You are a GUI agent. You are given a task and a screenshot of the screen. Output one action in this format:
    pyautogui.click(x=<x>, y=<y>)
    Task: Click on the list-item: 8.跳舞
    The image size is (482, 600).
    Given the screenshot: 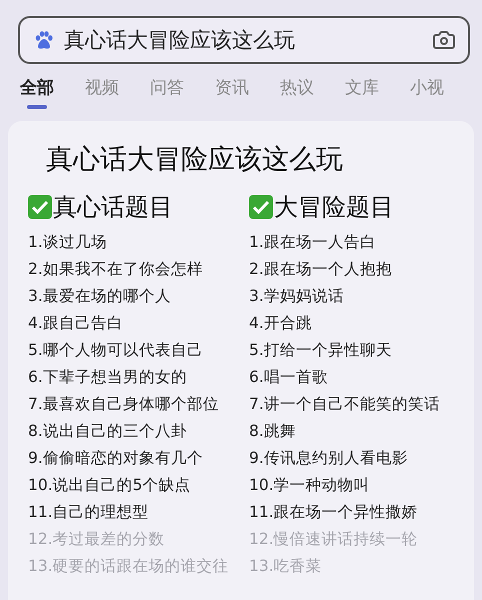 What is the action you would take?
    pyautogui.click(x=273, y=431)
    